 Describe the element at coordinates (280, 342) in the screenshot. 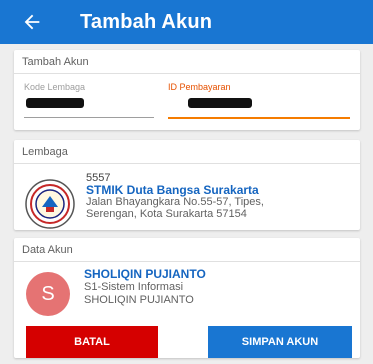

I see `save-account-button: SIMPAN AKUN` at that location.